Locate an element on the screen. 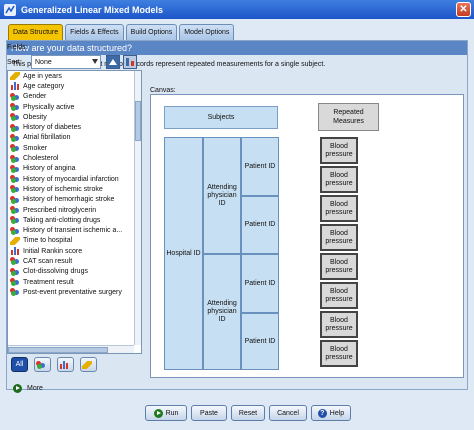 Image resolution: width=474 pixels, height=430 pixels. field-label: Gender is located at coordinates (35, 97).